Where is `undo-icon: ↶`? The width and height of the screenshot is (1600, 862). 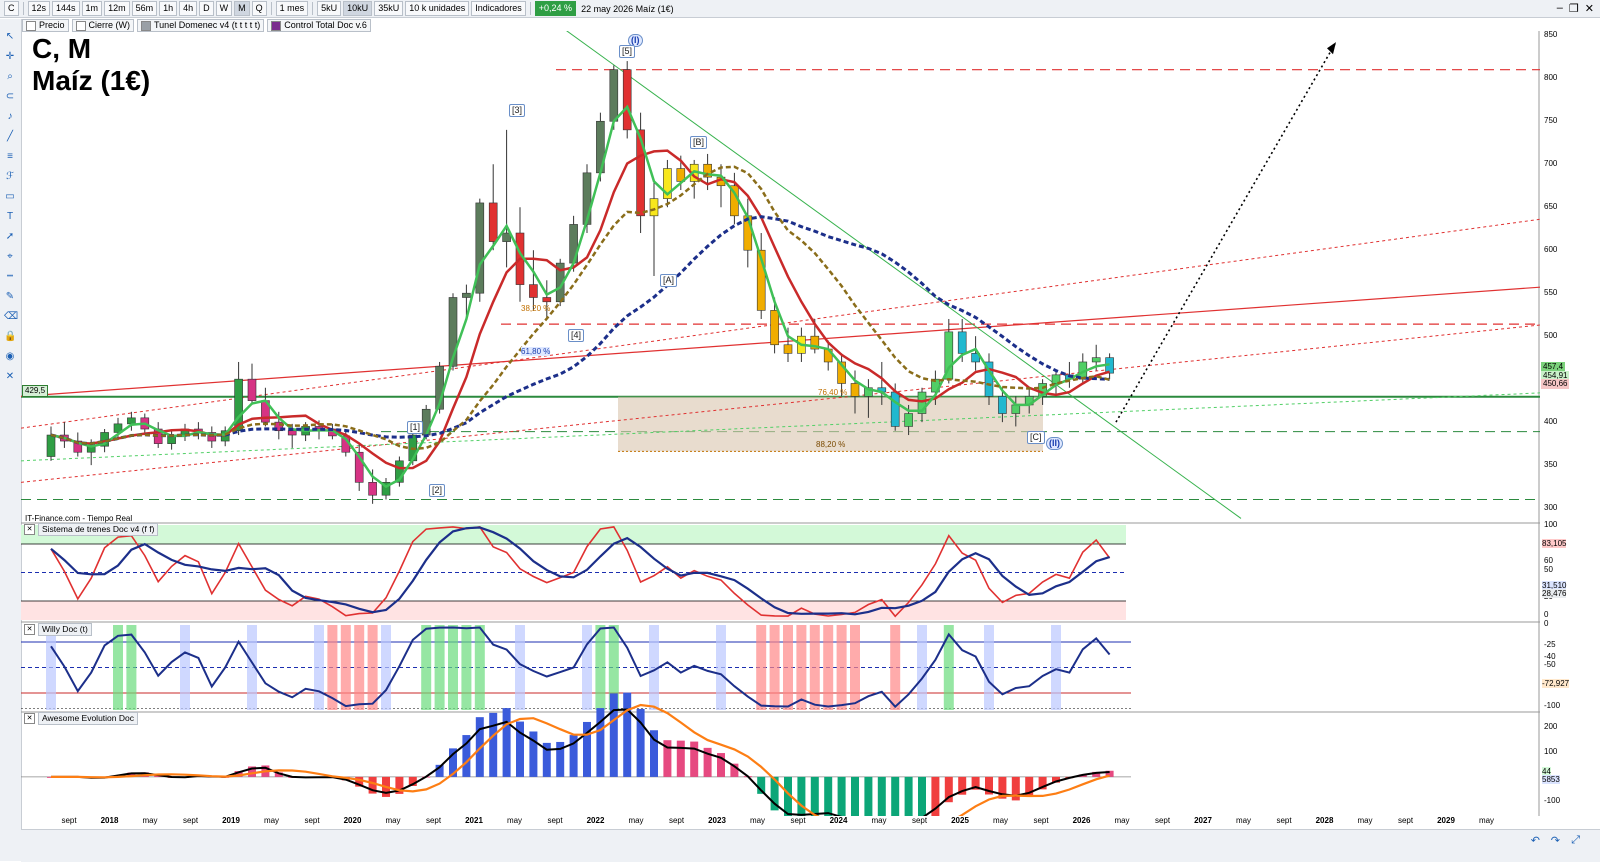 undo-icon: ↶ is located at coordinates (1535, 840).